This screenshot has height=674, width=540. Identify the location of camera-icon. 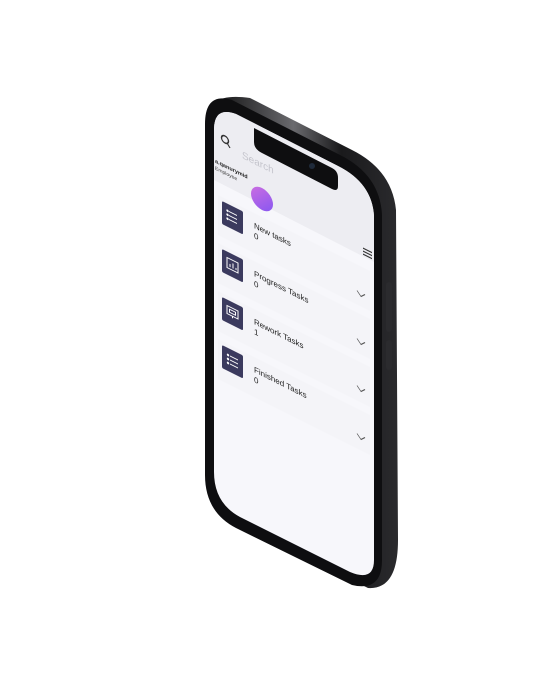
(312, 166).